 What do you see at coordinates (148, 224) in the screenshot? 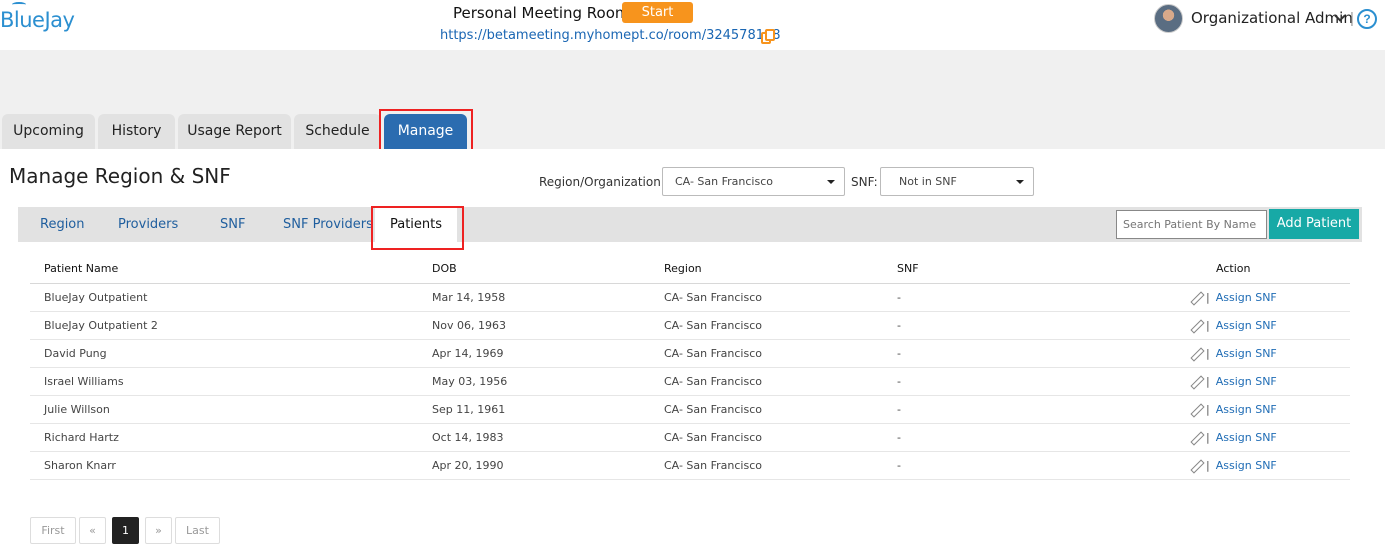
I see `subtab-providers: Providers` at bounding box center [148, 224].